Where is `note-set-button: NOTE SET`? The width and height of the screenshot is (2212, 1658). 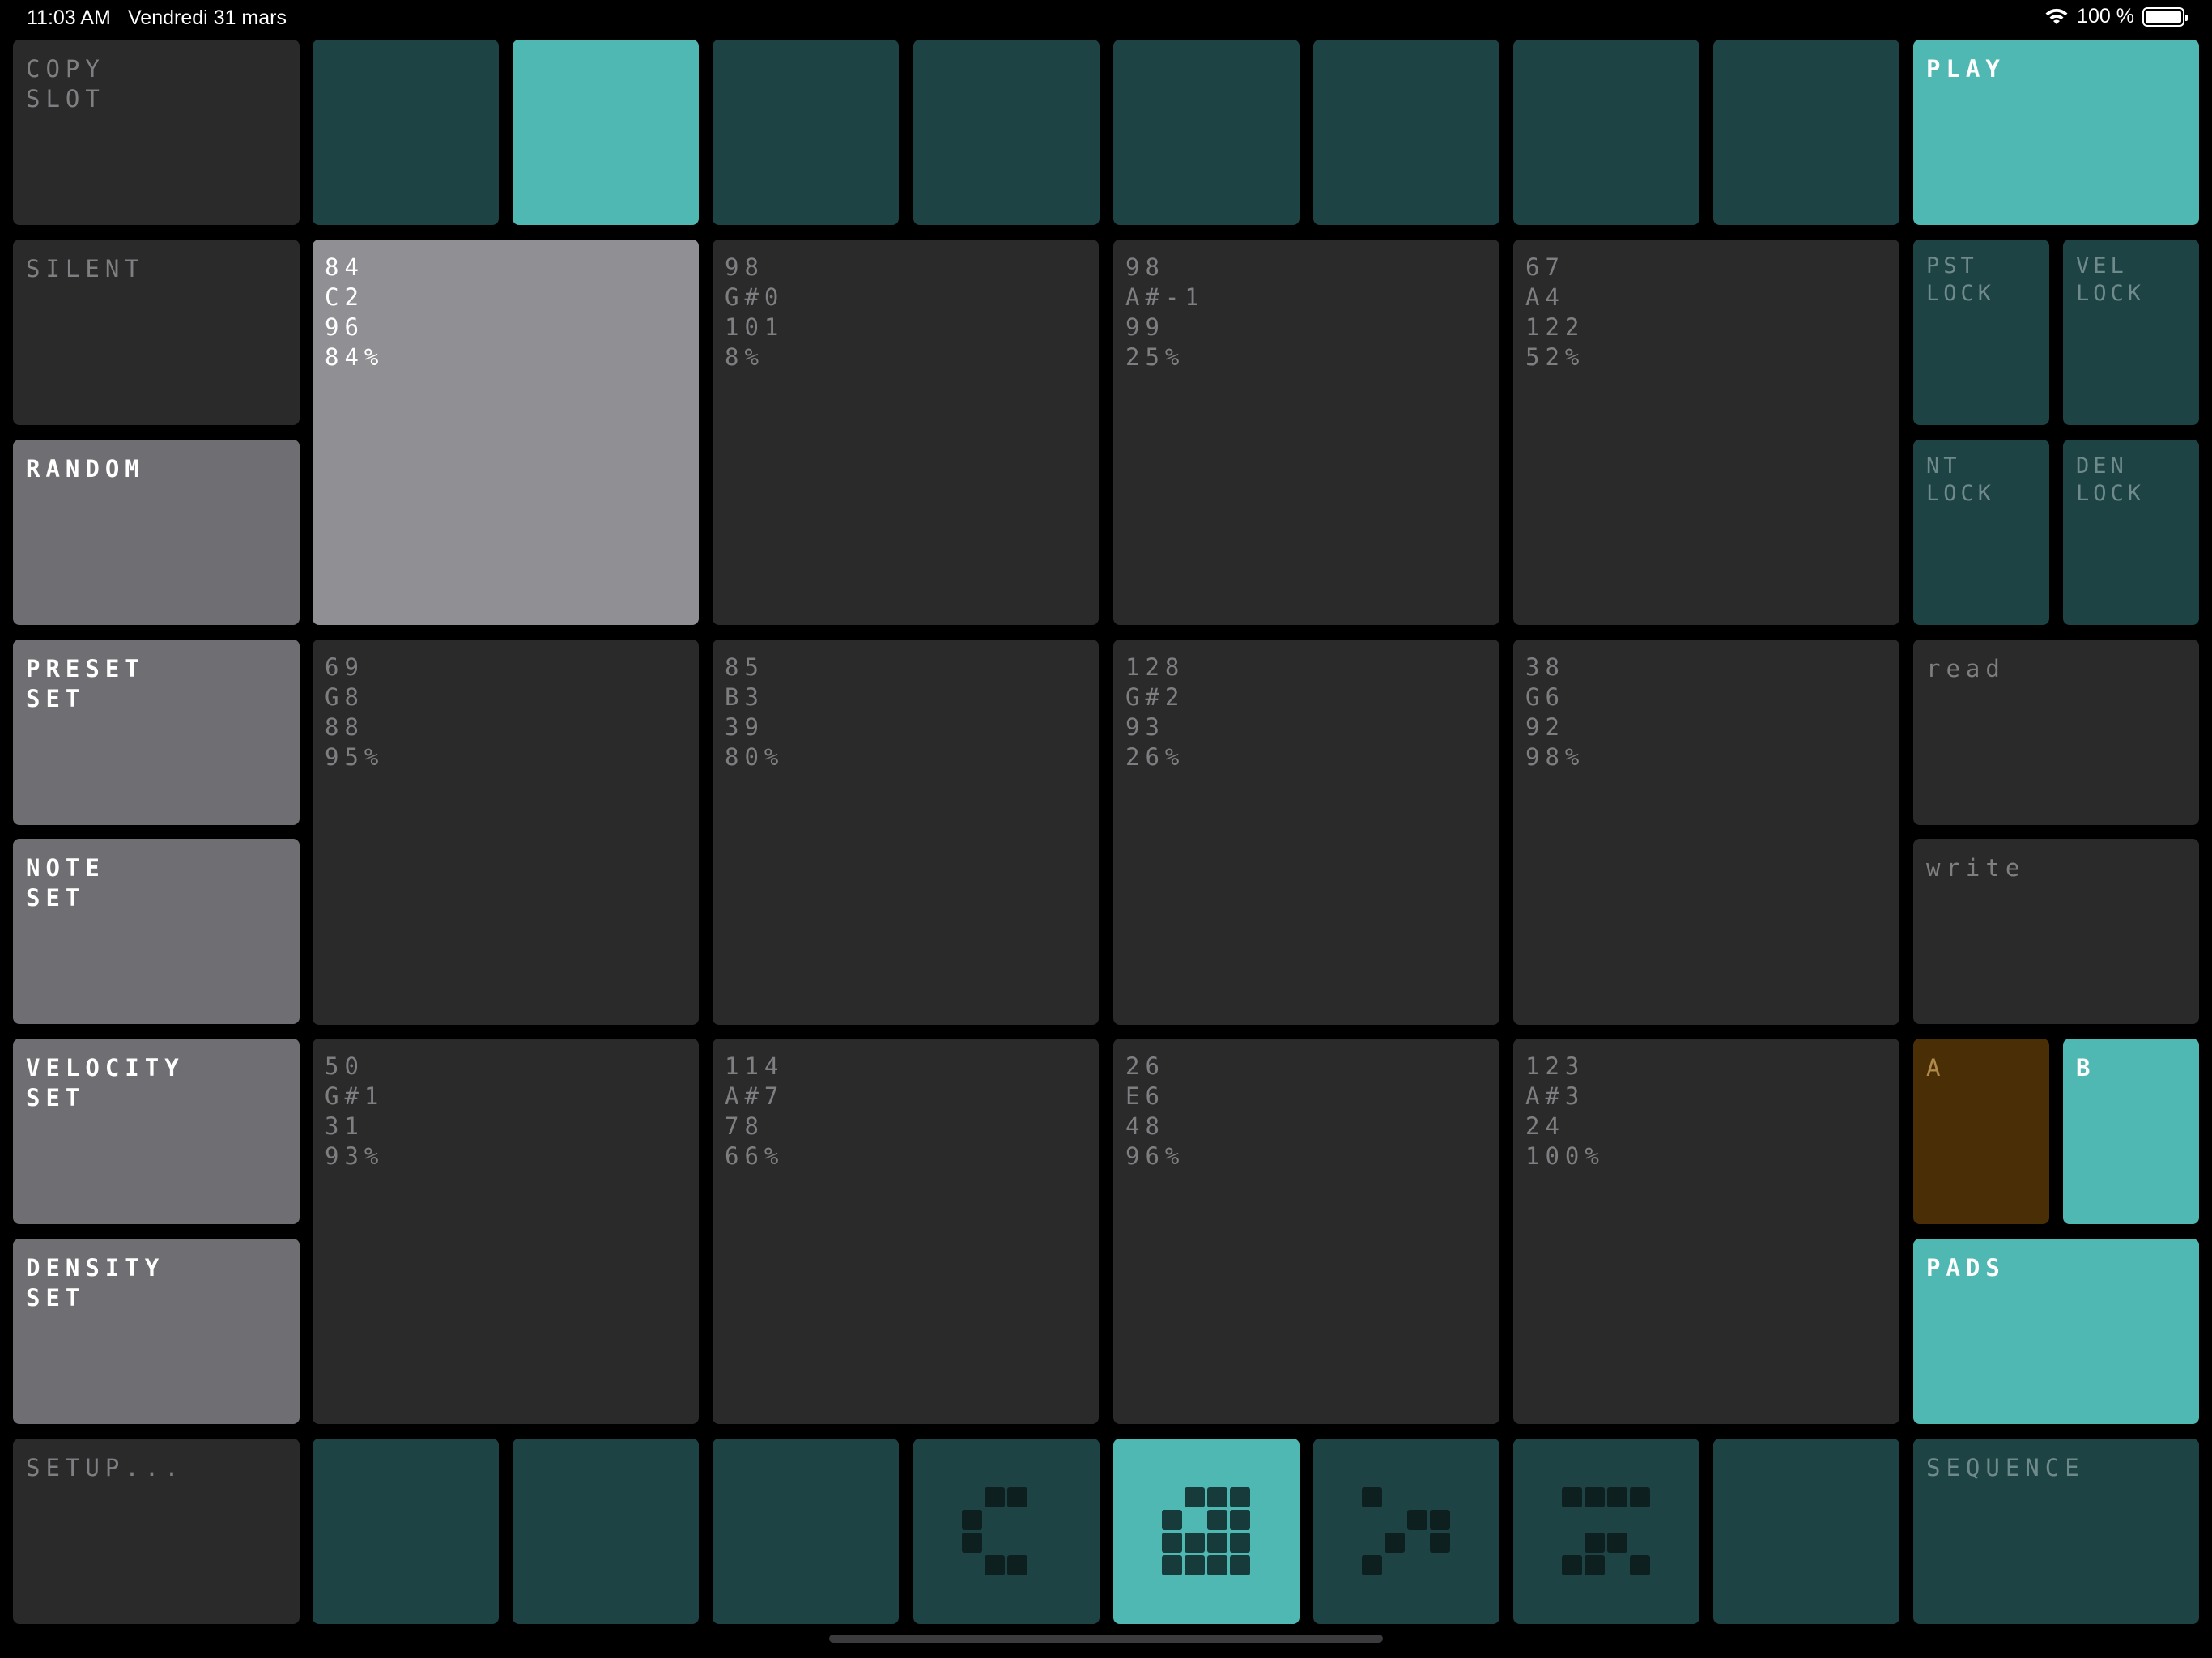
note-set-button: NOTE SET is located at coordinates (157, 931).